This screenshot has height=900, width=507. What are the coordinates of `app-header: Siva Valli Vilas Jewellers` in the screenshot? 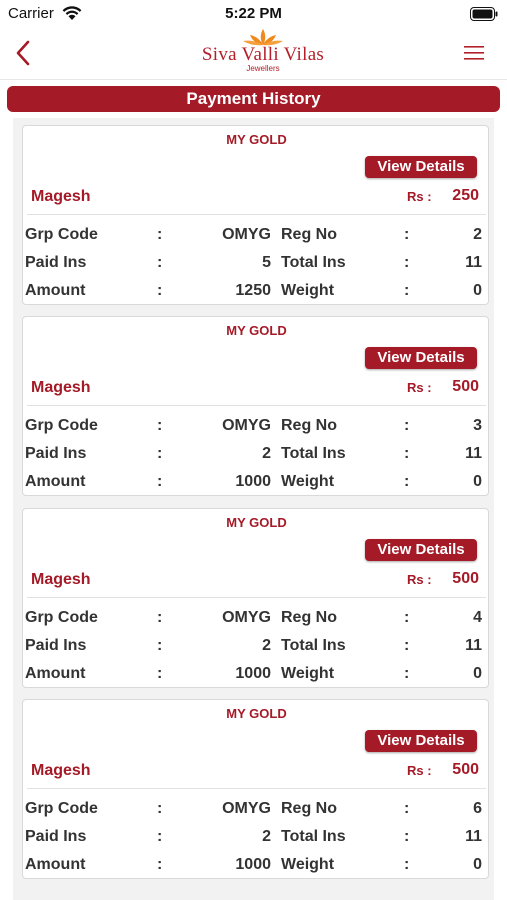 It's located at (253, 54).